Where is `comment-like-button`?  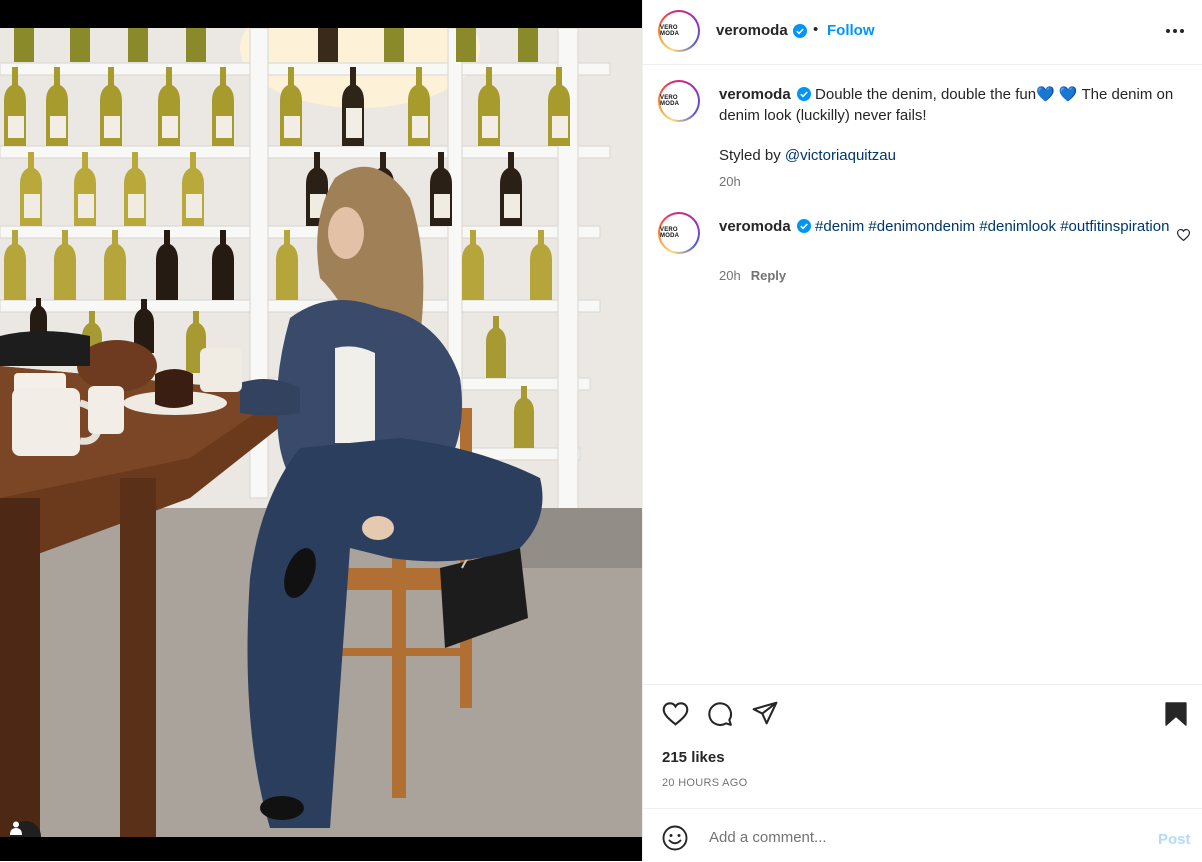
comment-like-button is located at coordinates (1183, 237).